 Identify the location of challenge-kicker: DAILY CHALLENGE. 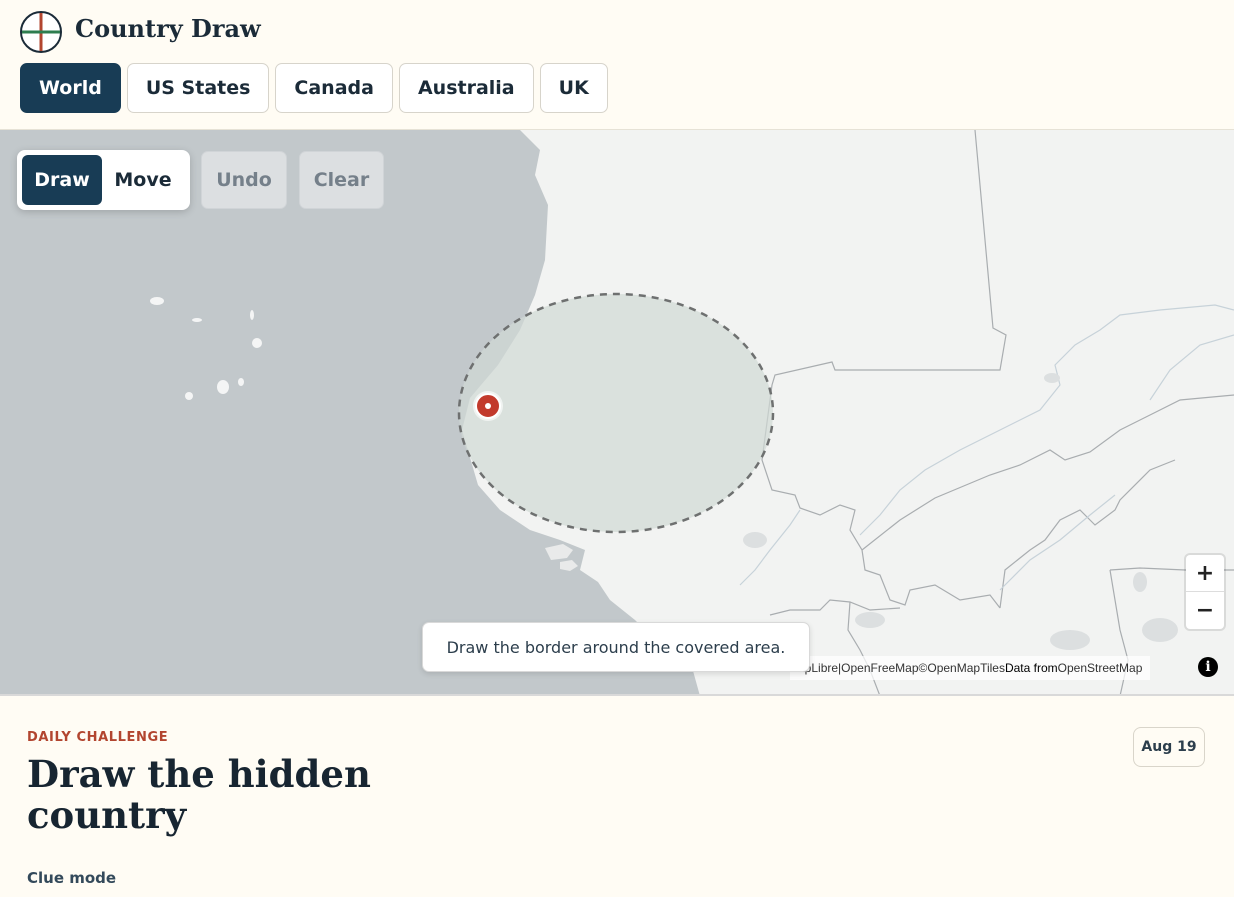
(98, 737).